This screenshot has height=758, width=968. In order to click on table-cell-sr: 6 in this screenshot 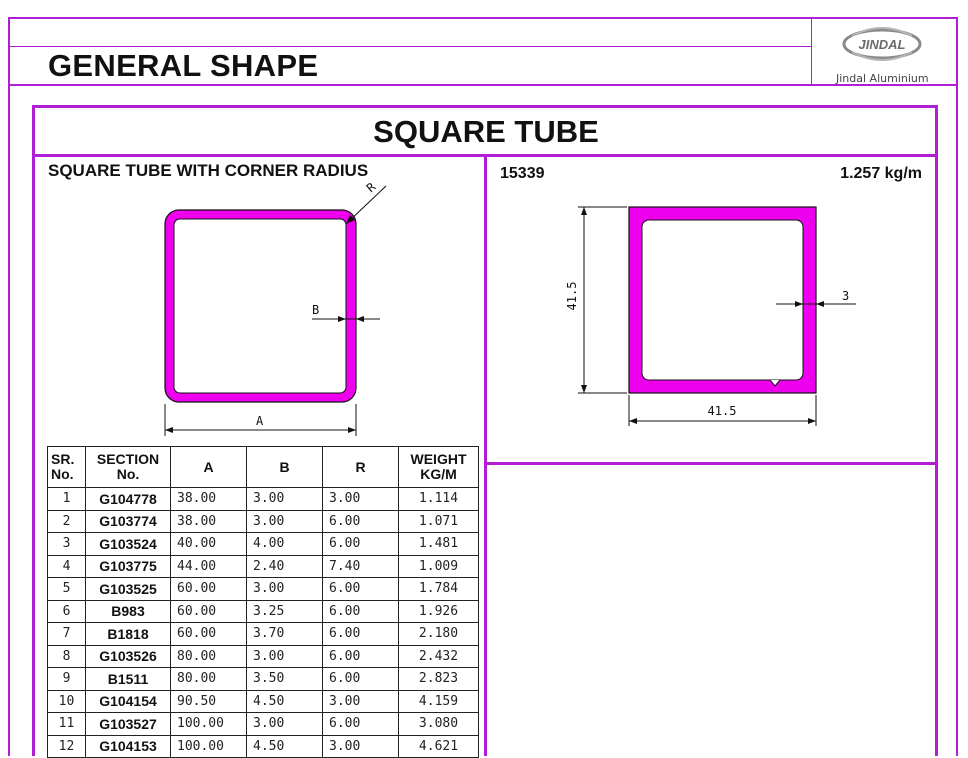, I will do `click(66, 611)`.